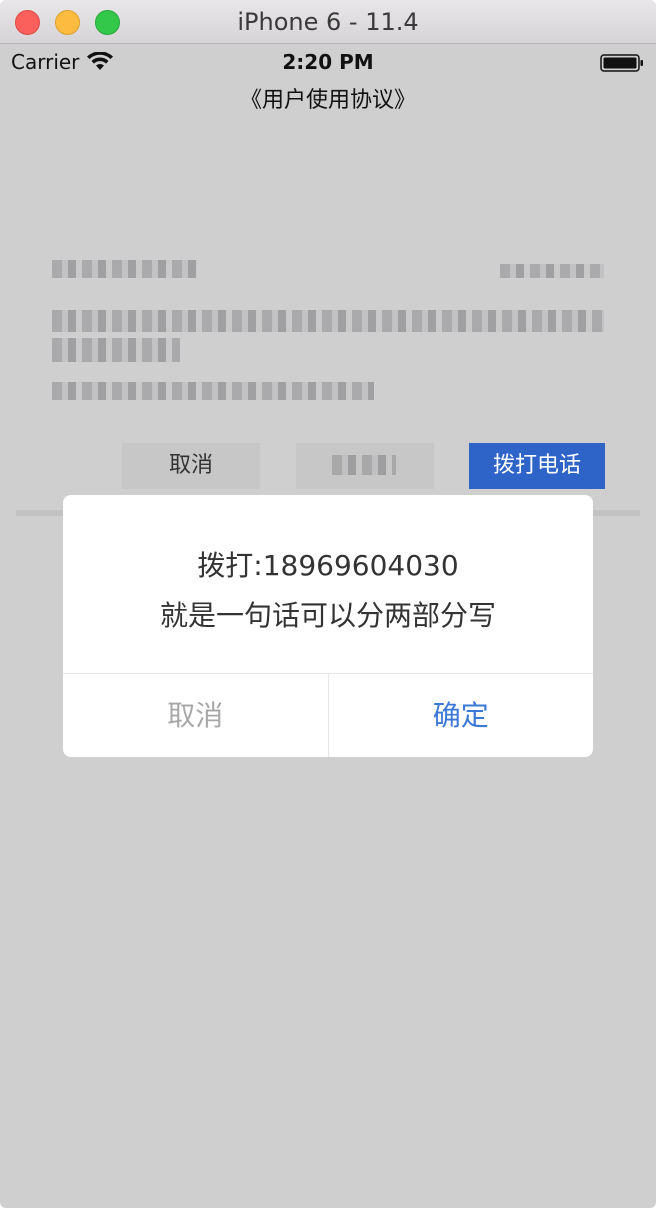 The height and width of the screenshot is (1208, 656). I want to click on alert-button-row: 取消 确定, so click(328, 715).